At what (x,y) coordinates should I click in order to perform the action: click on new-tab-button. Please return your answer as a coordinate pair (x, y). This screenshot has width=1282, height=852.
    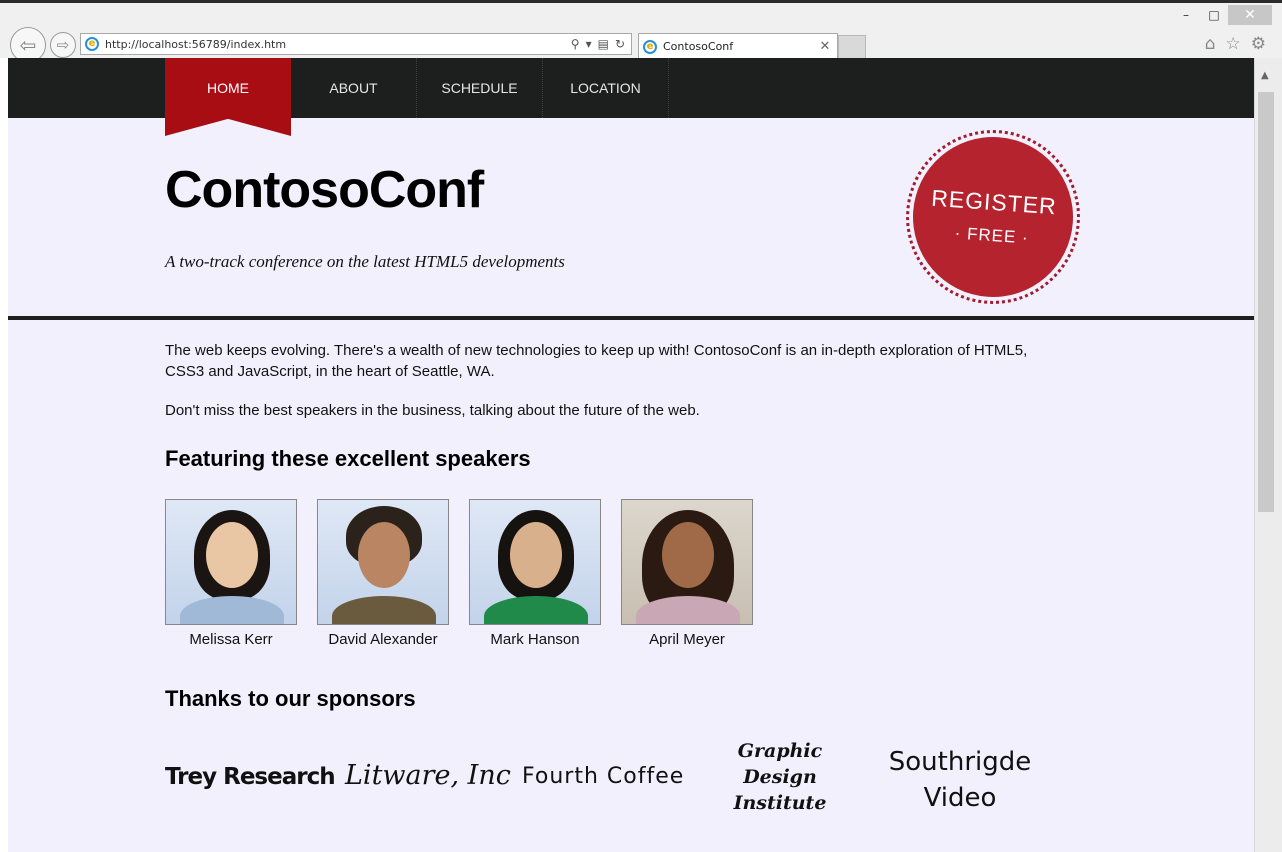
    Looking at the image, I should click on (852, 47).